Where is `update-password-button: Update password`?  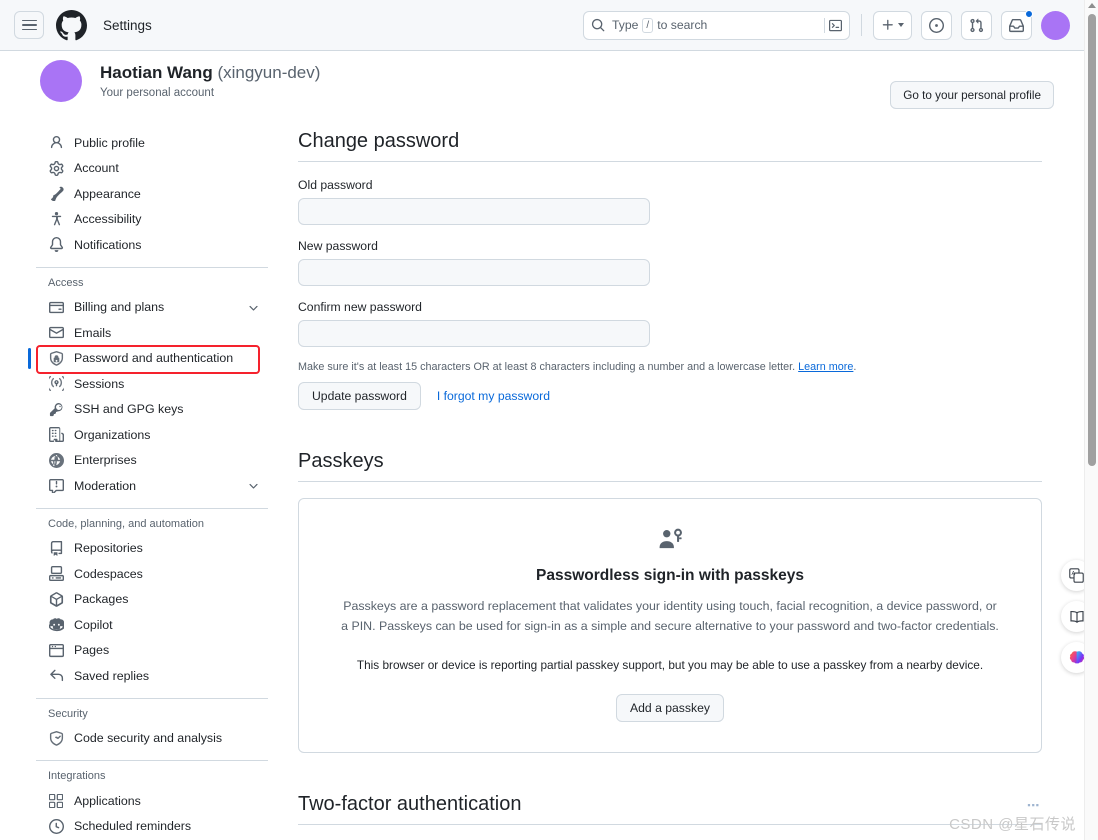 update-password-button: Update password is located at coordinates (359, 396).